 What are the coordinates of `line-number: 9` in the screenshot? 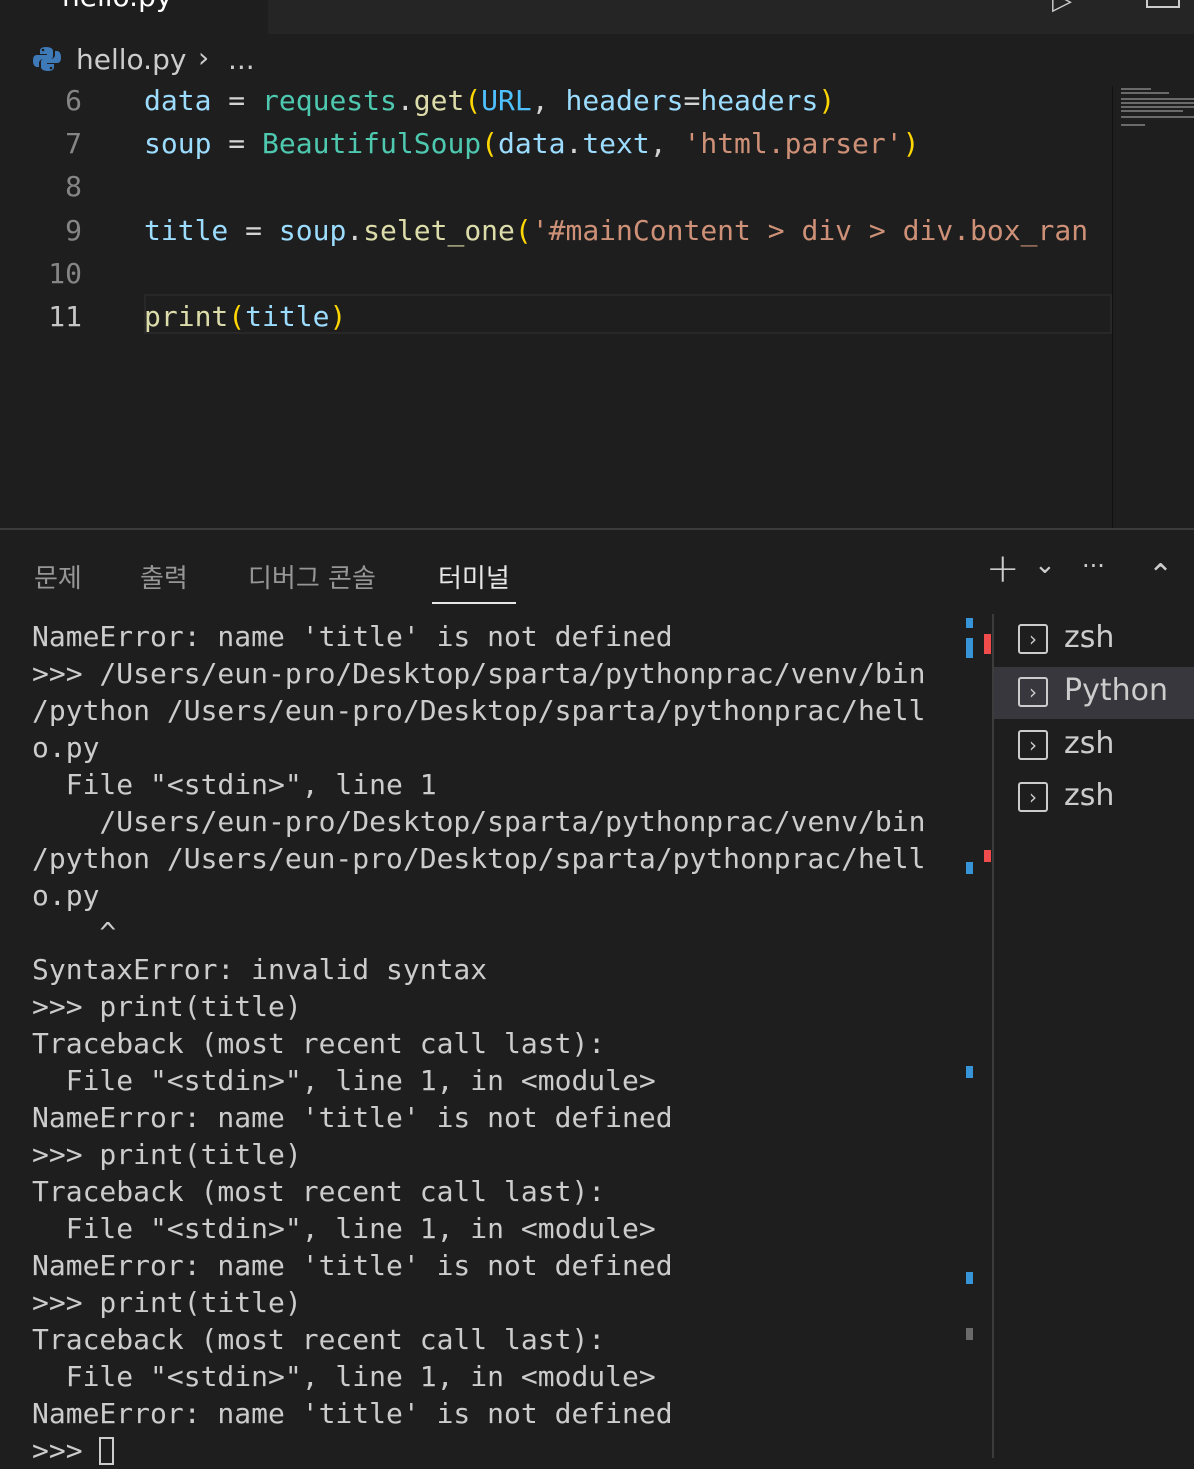 It's located at (73, 230).